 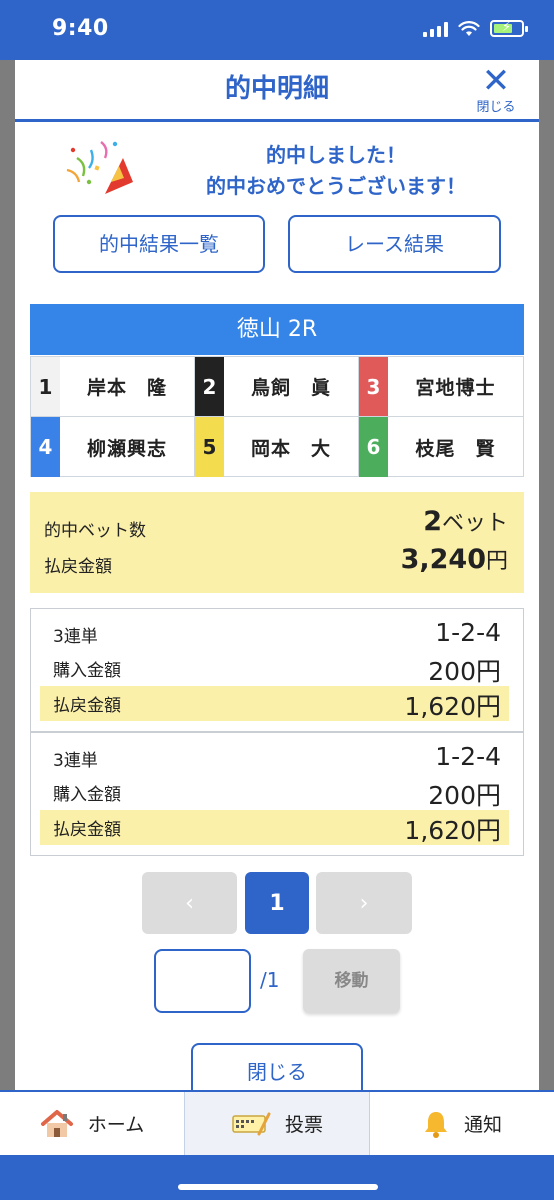 What do you see at coordinates (455, 448) in the screenshot?
I see `racer-name: 枝尾 賢` at bounding box center [455, 448].